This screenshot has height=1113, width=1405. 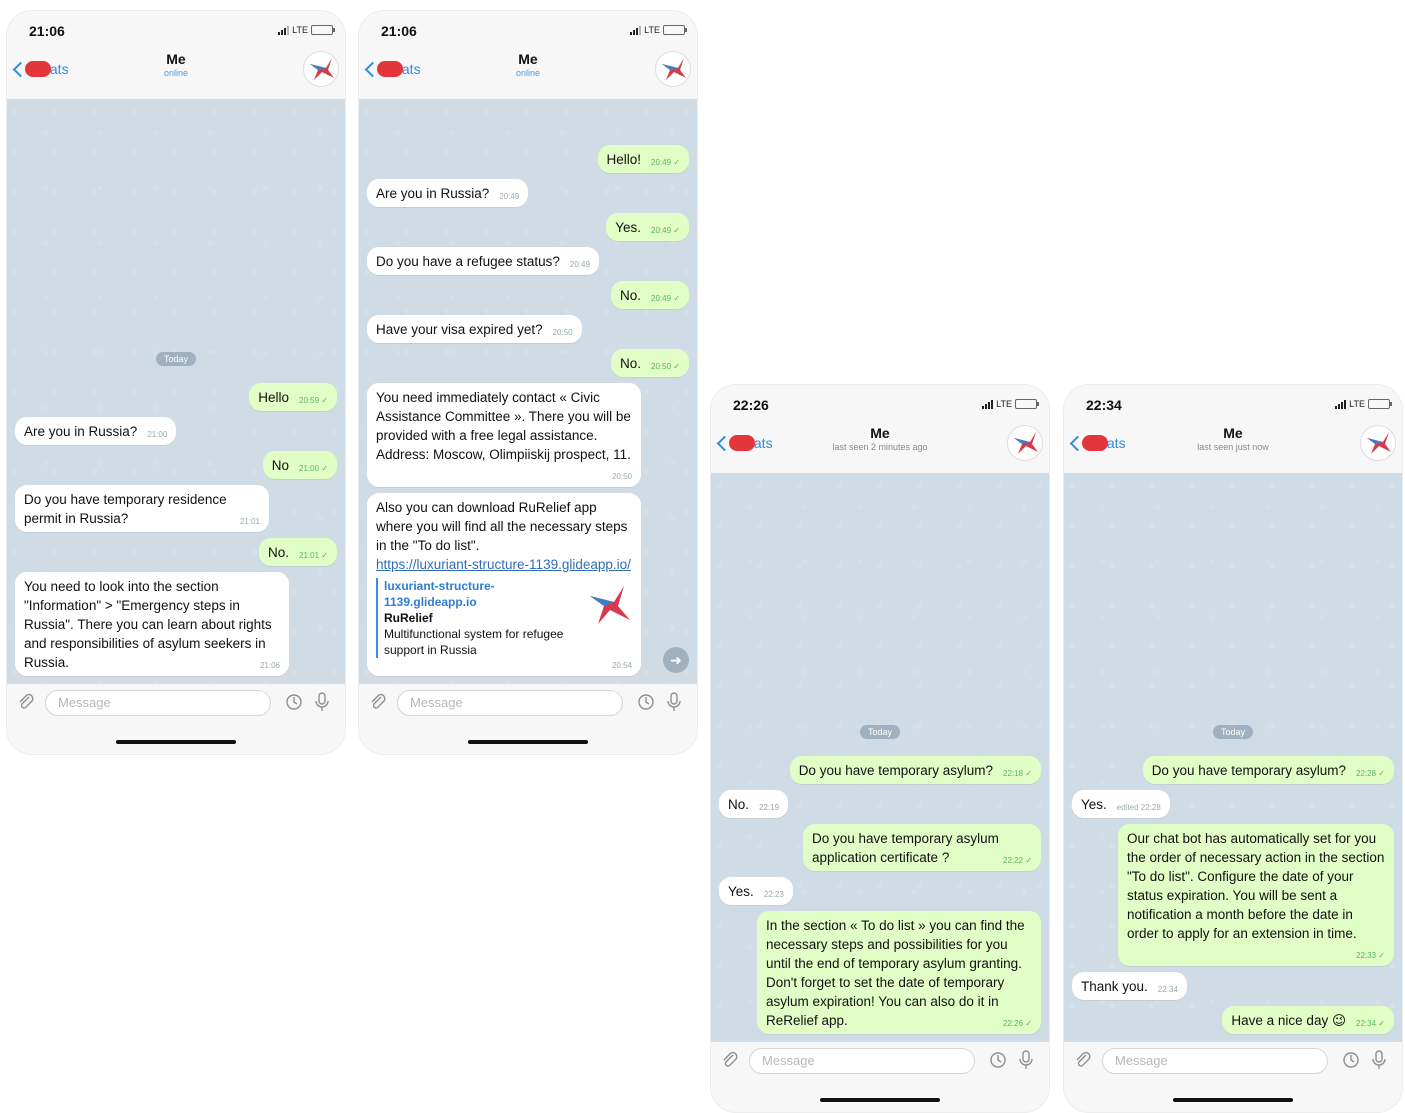 What do you see at coordinates (176, 59) in the screenshot?
I see `chat-title: Me` at bounding box center [176, 59].